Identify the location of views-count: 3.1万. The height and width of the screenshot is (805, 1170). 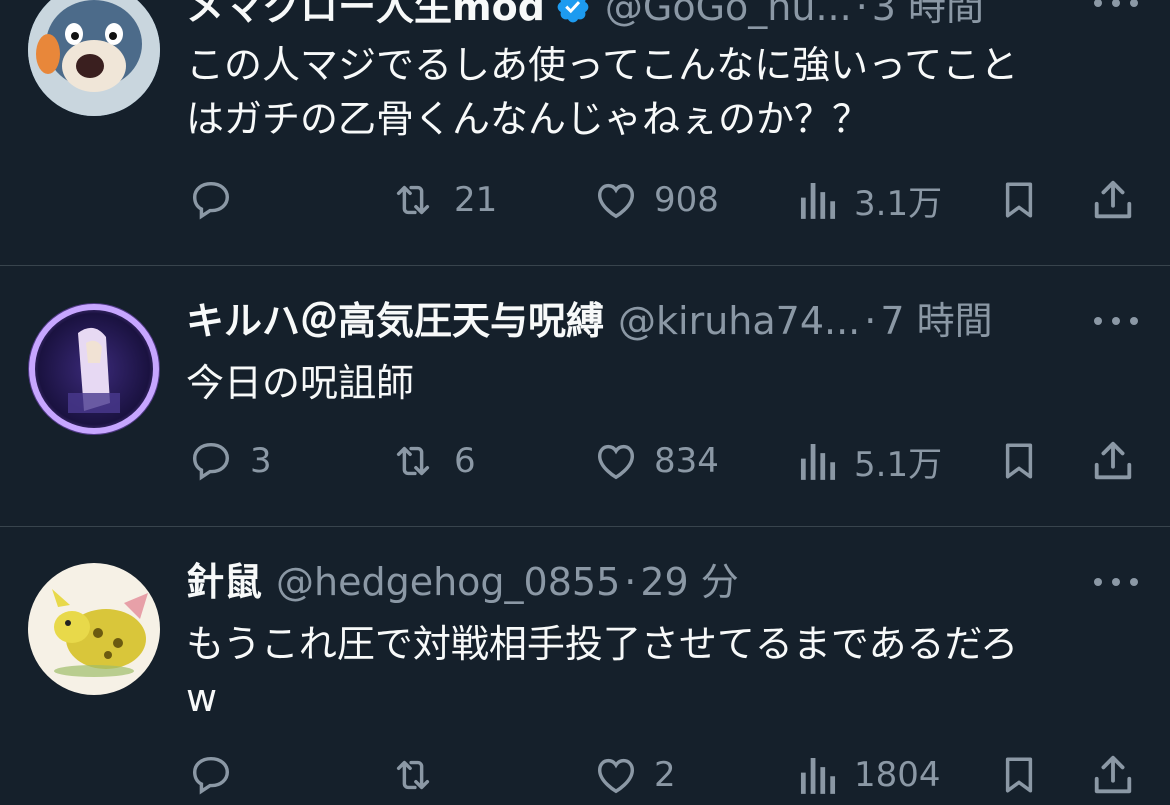
(898, 203).